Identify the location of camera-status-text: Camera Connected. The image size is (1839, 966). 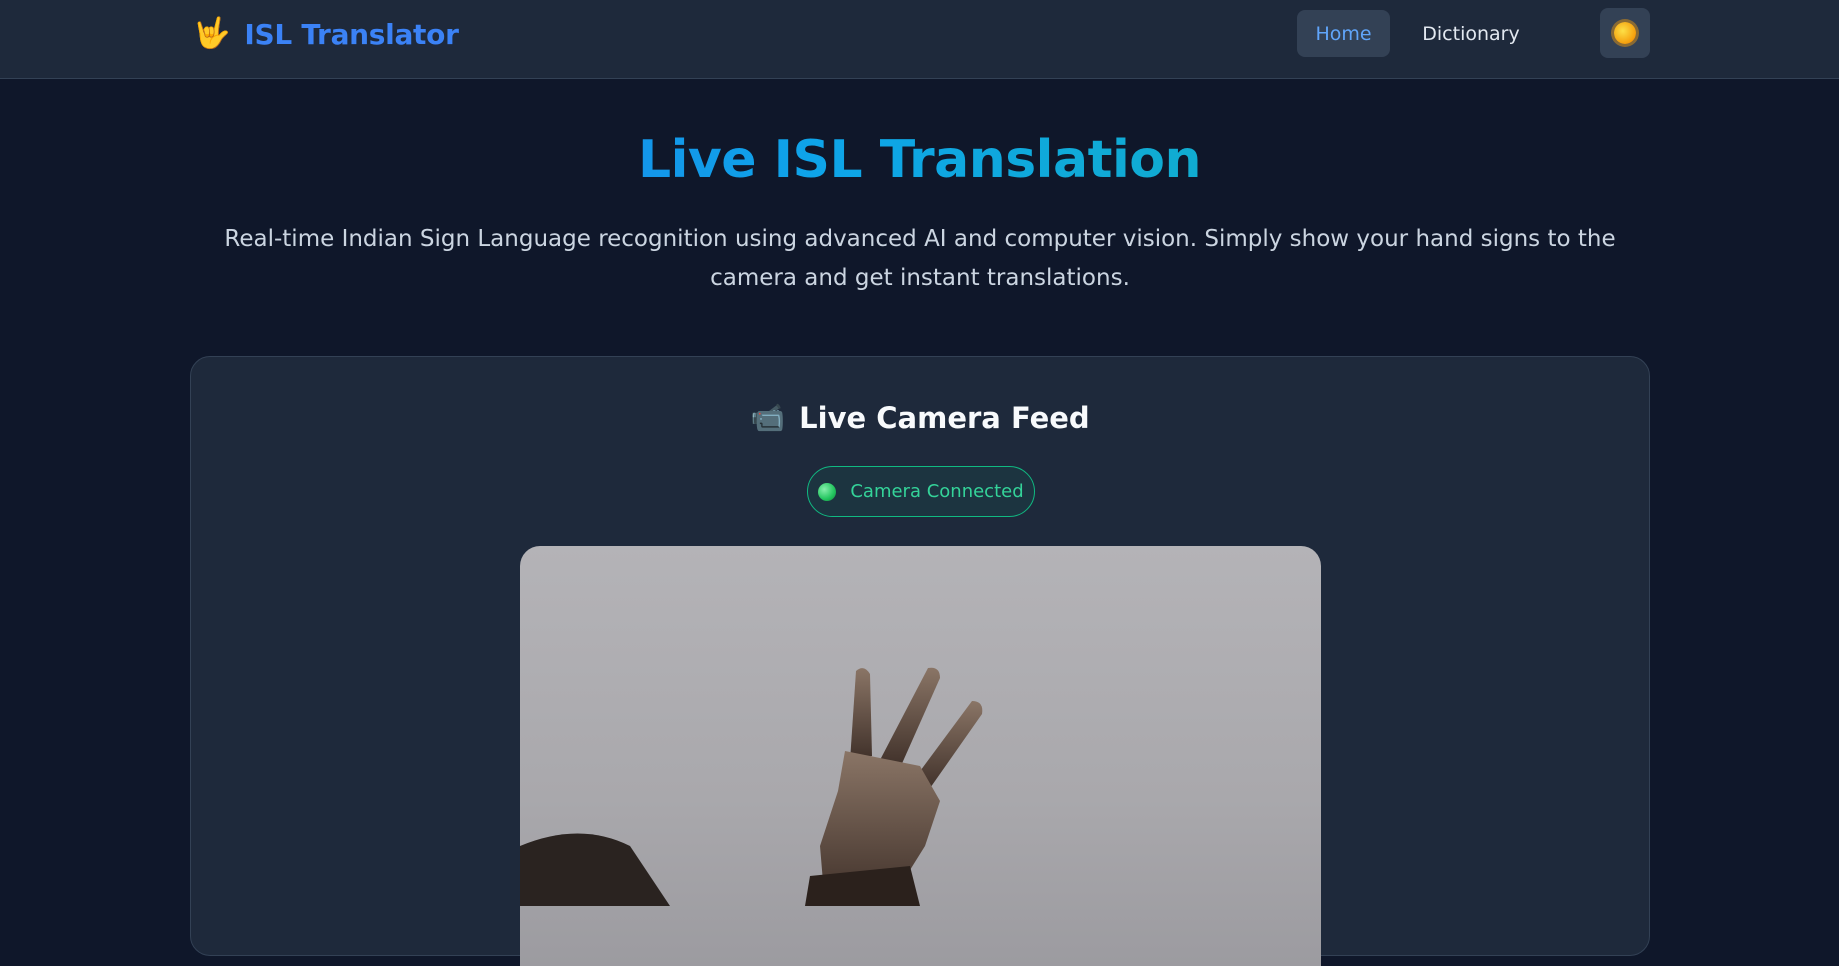
(937, 491).